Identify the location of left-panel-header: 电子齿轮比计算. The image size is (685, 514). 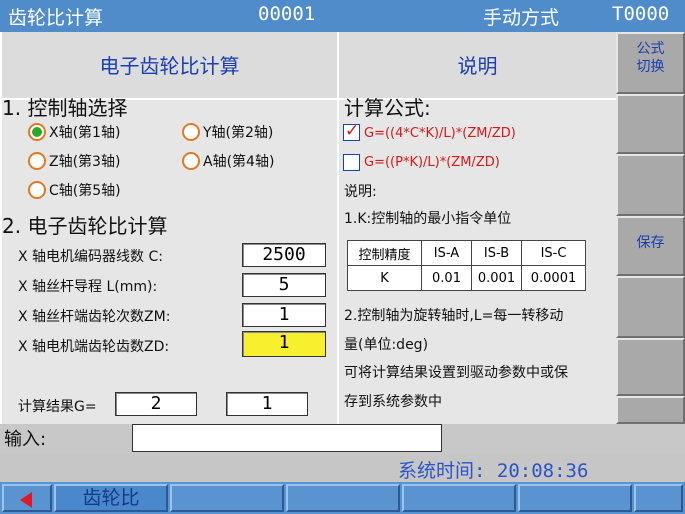
(169, 66).